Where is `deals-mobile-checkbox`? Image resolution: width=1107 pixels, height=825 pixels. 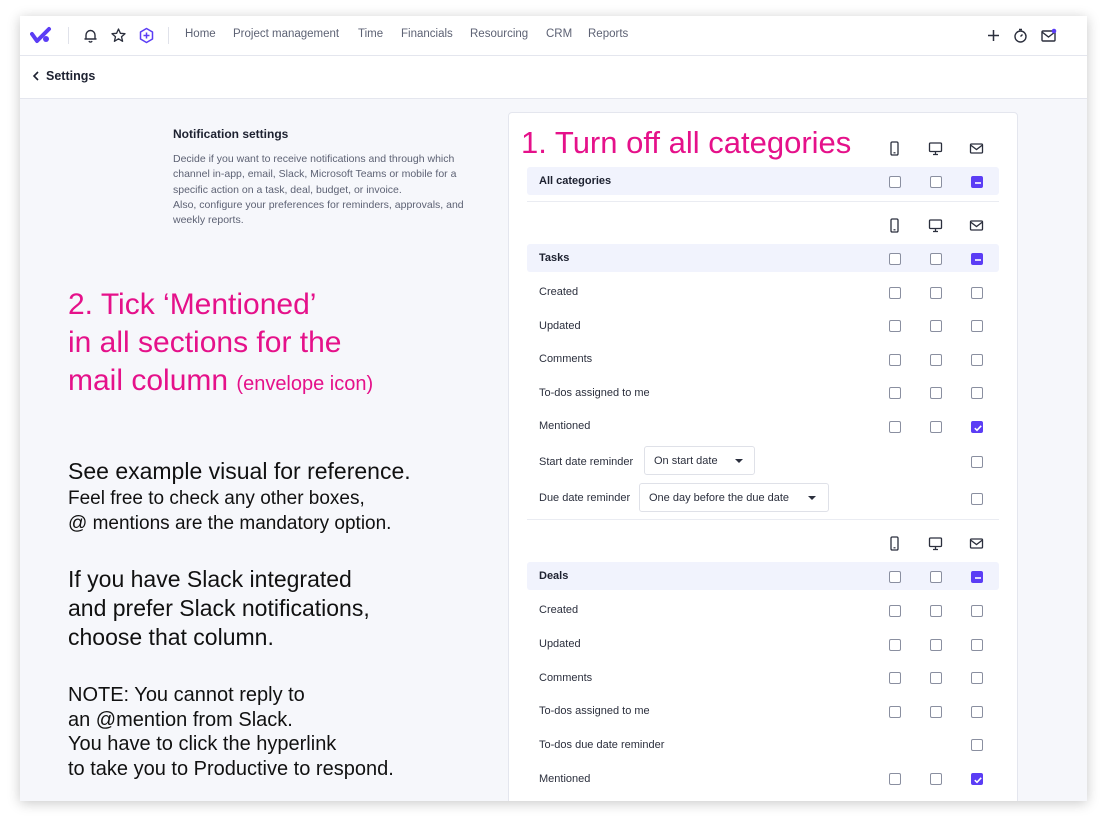 deals-mobile-checkbox is located at coordinates (895, 577).